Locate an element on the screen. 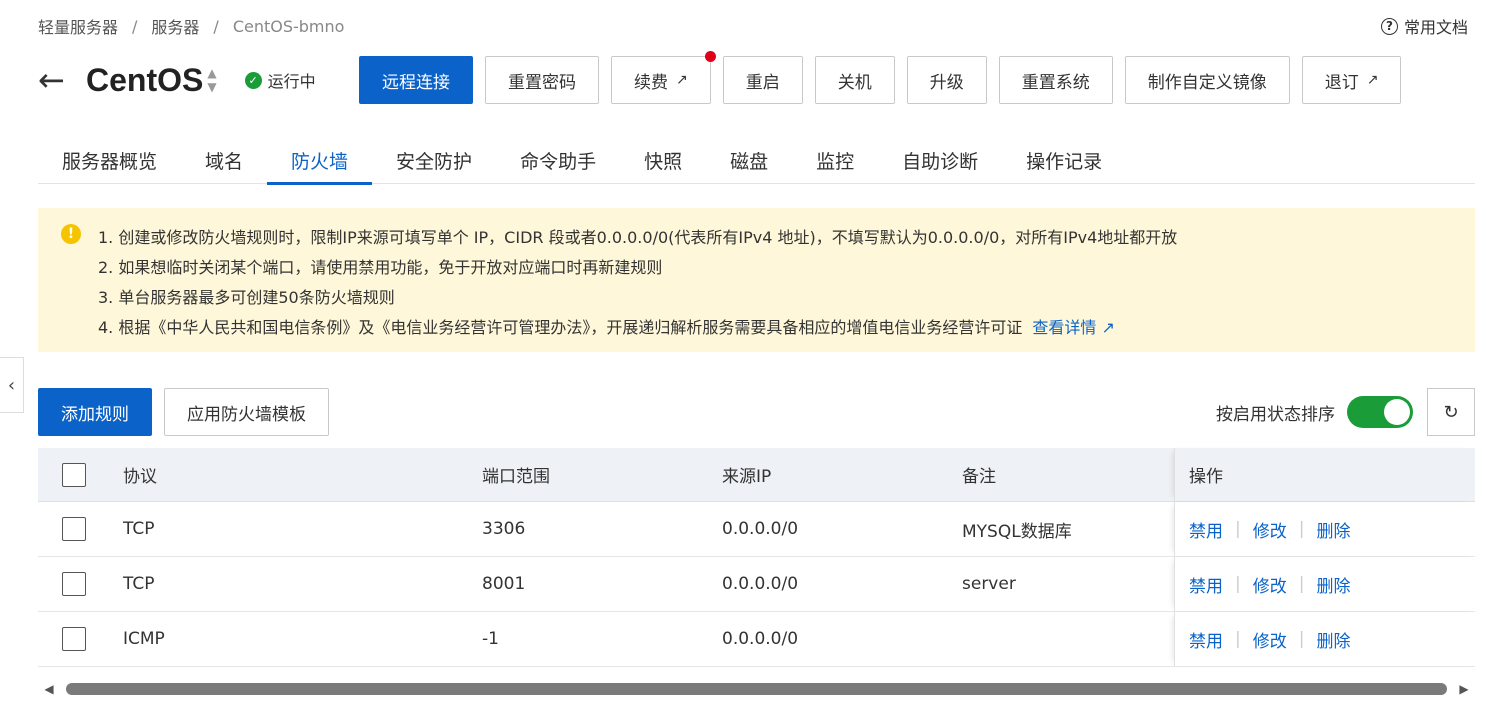 This screenshot has height=711, width=1498. tab-operation-log: 操作记录 is located at coordinates (1064, 160).